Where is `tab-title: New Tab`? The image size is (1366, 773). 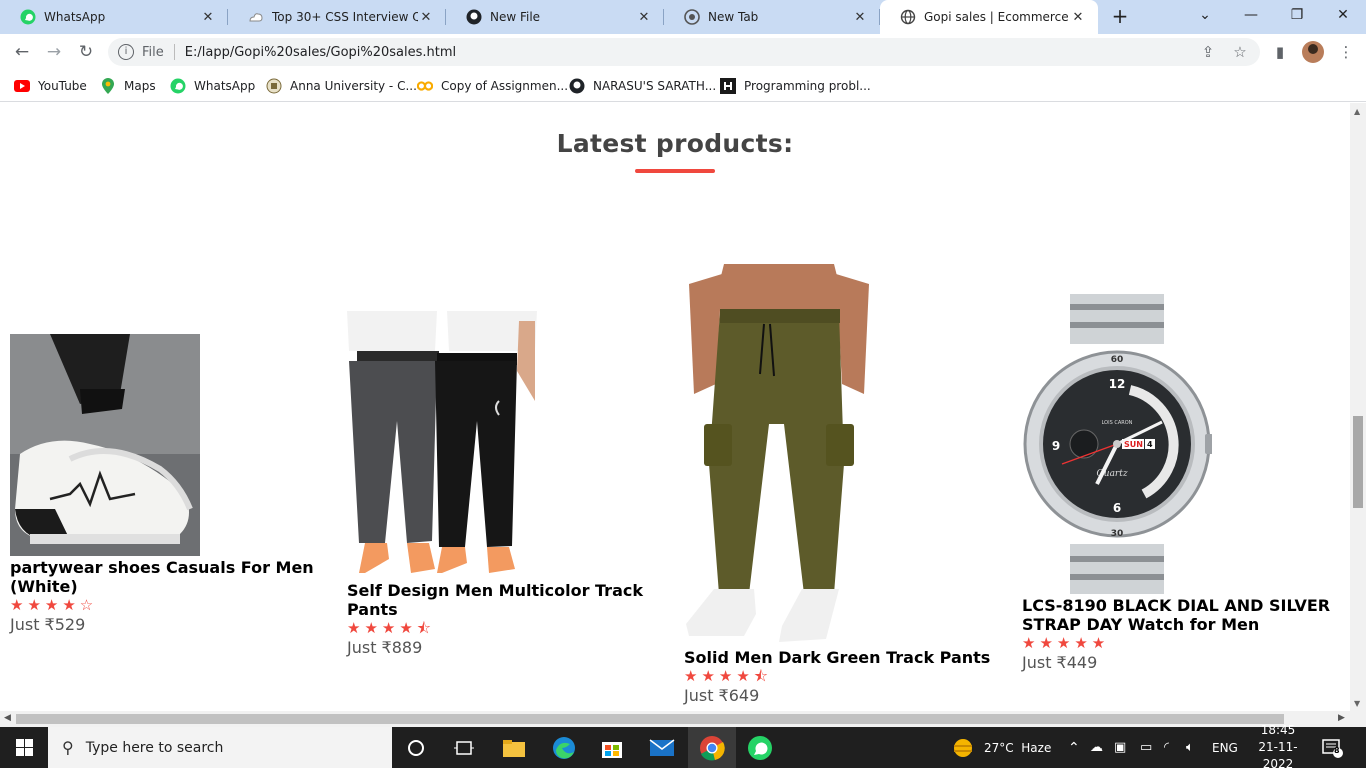
tab-title: New Tab is located at coordinates (733, 17).